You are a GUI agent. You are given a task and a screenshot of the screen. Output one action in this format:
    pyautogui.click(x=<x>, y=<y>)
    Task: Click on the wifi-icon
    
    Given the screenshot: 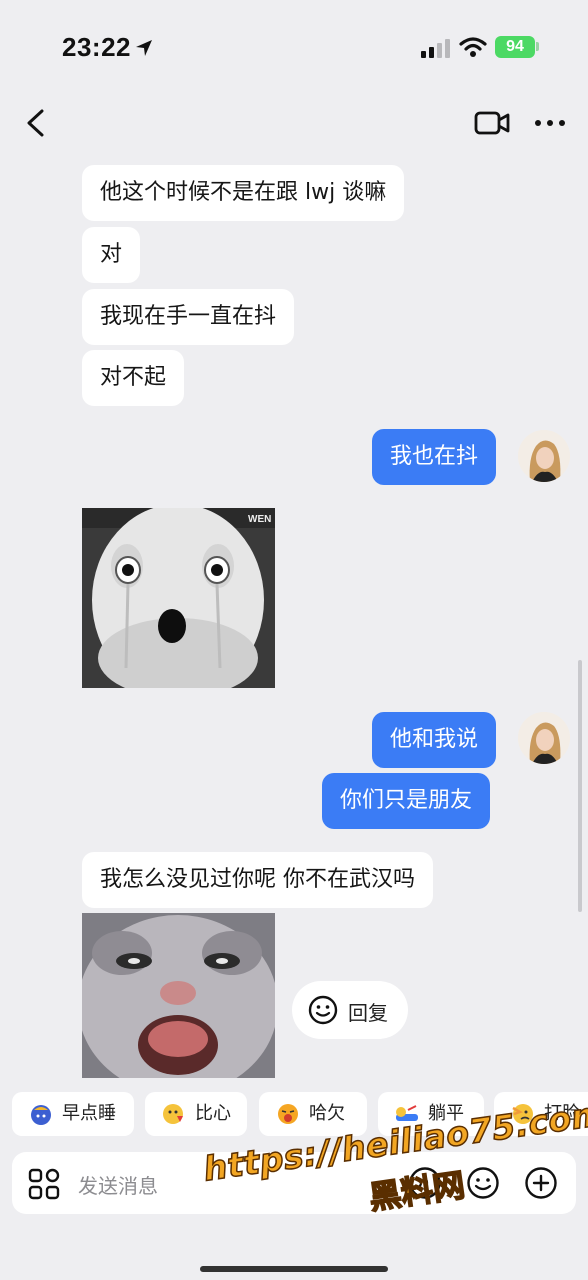 What is the action you would take?
    pyautogui.click(x=473, y=47)
    